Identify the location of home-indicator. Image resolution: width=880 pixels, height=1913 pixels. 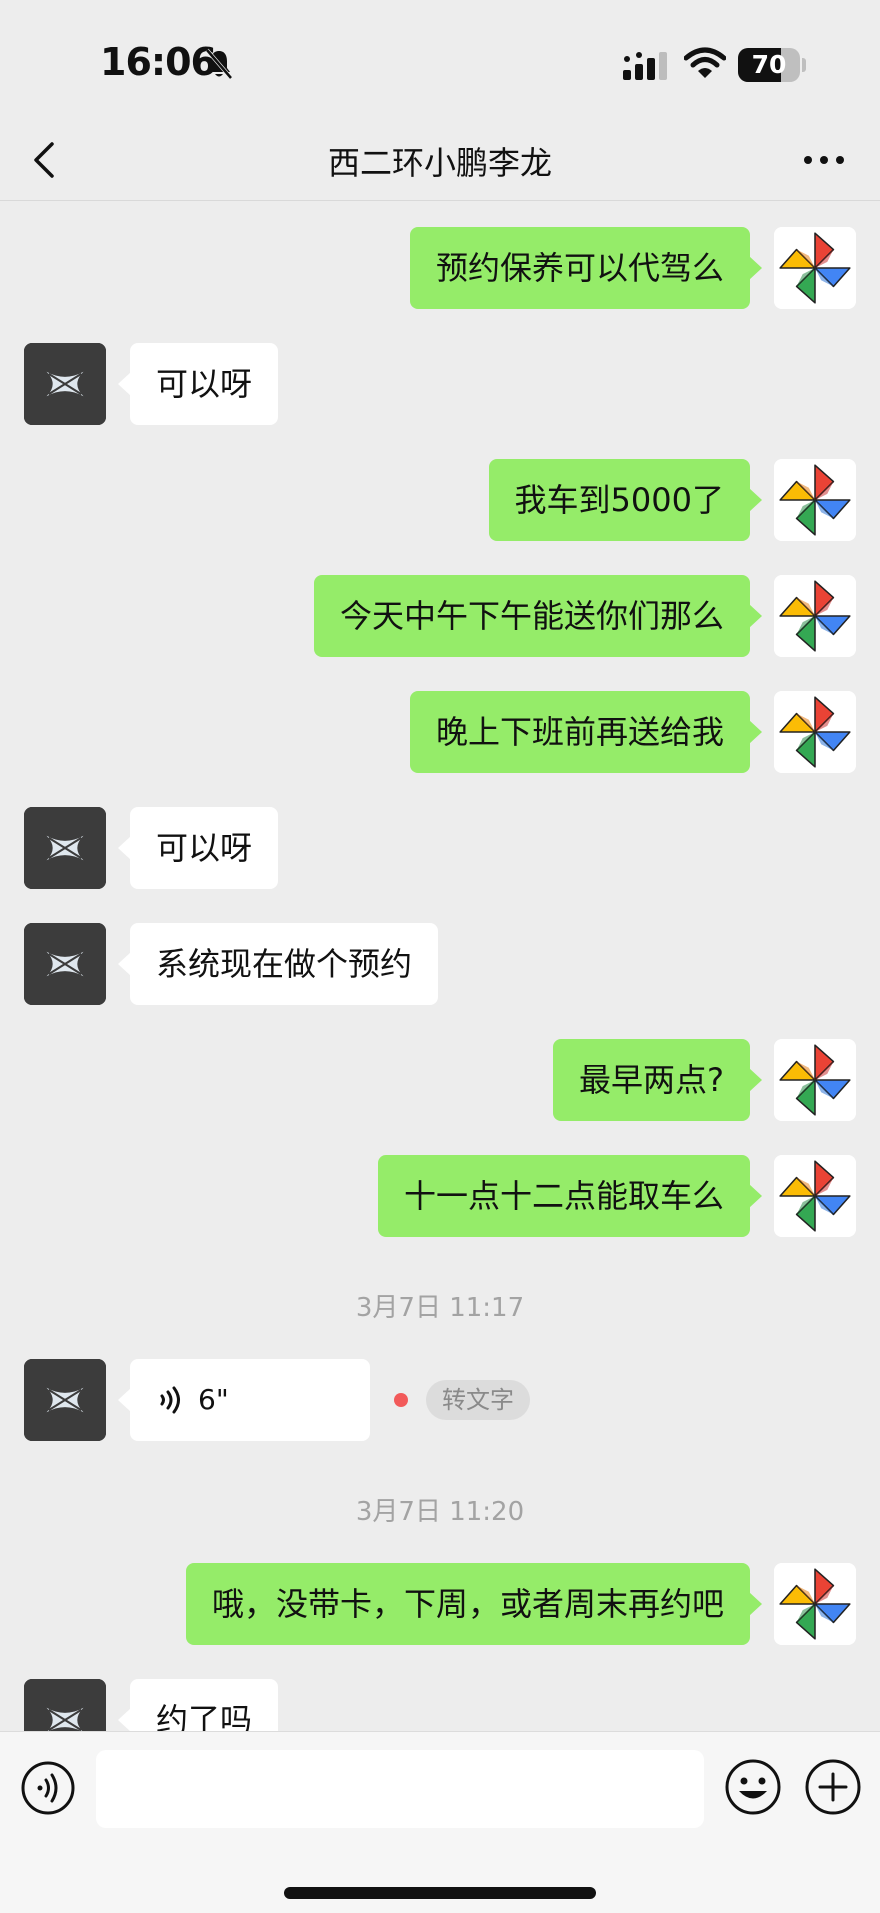
(440, 1893).